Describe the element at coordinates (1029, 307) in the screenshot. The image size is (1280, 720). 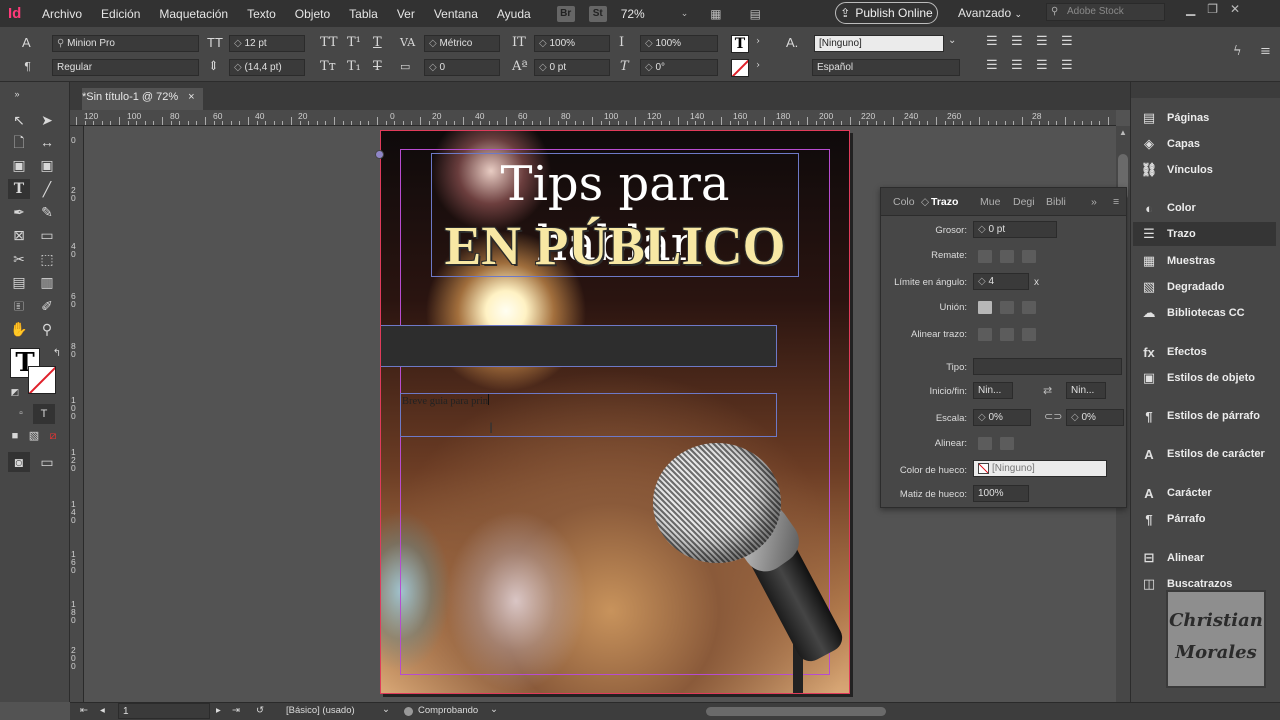
I see `bevel-join-button` at that location.